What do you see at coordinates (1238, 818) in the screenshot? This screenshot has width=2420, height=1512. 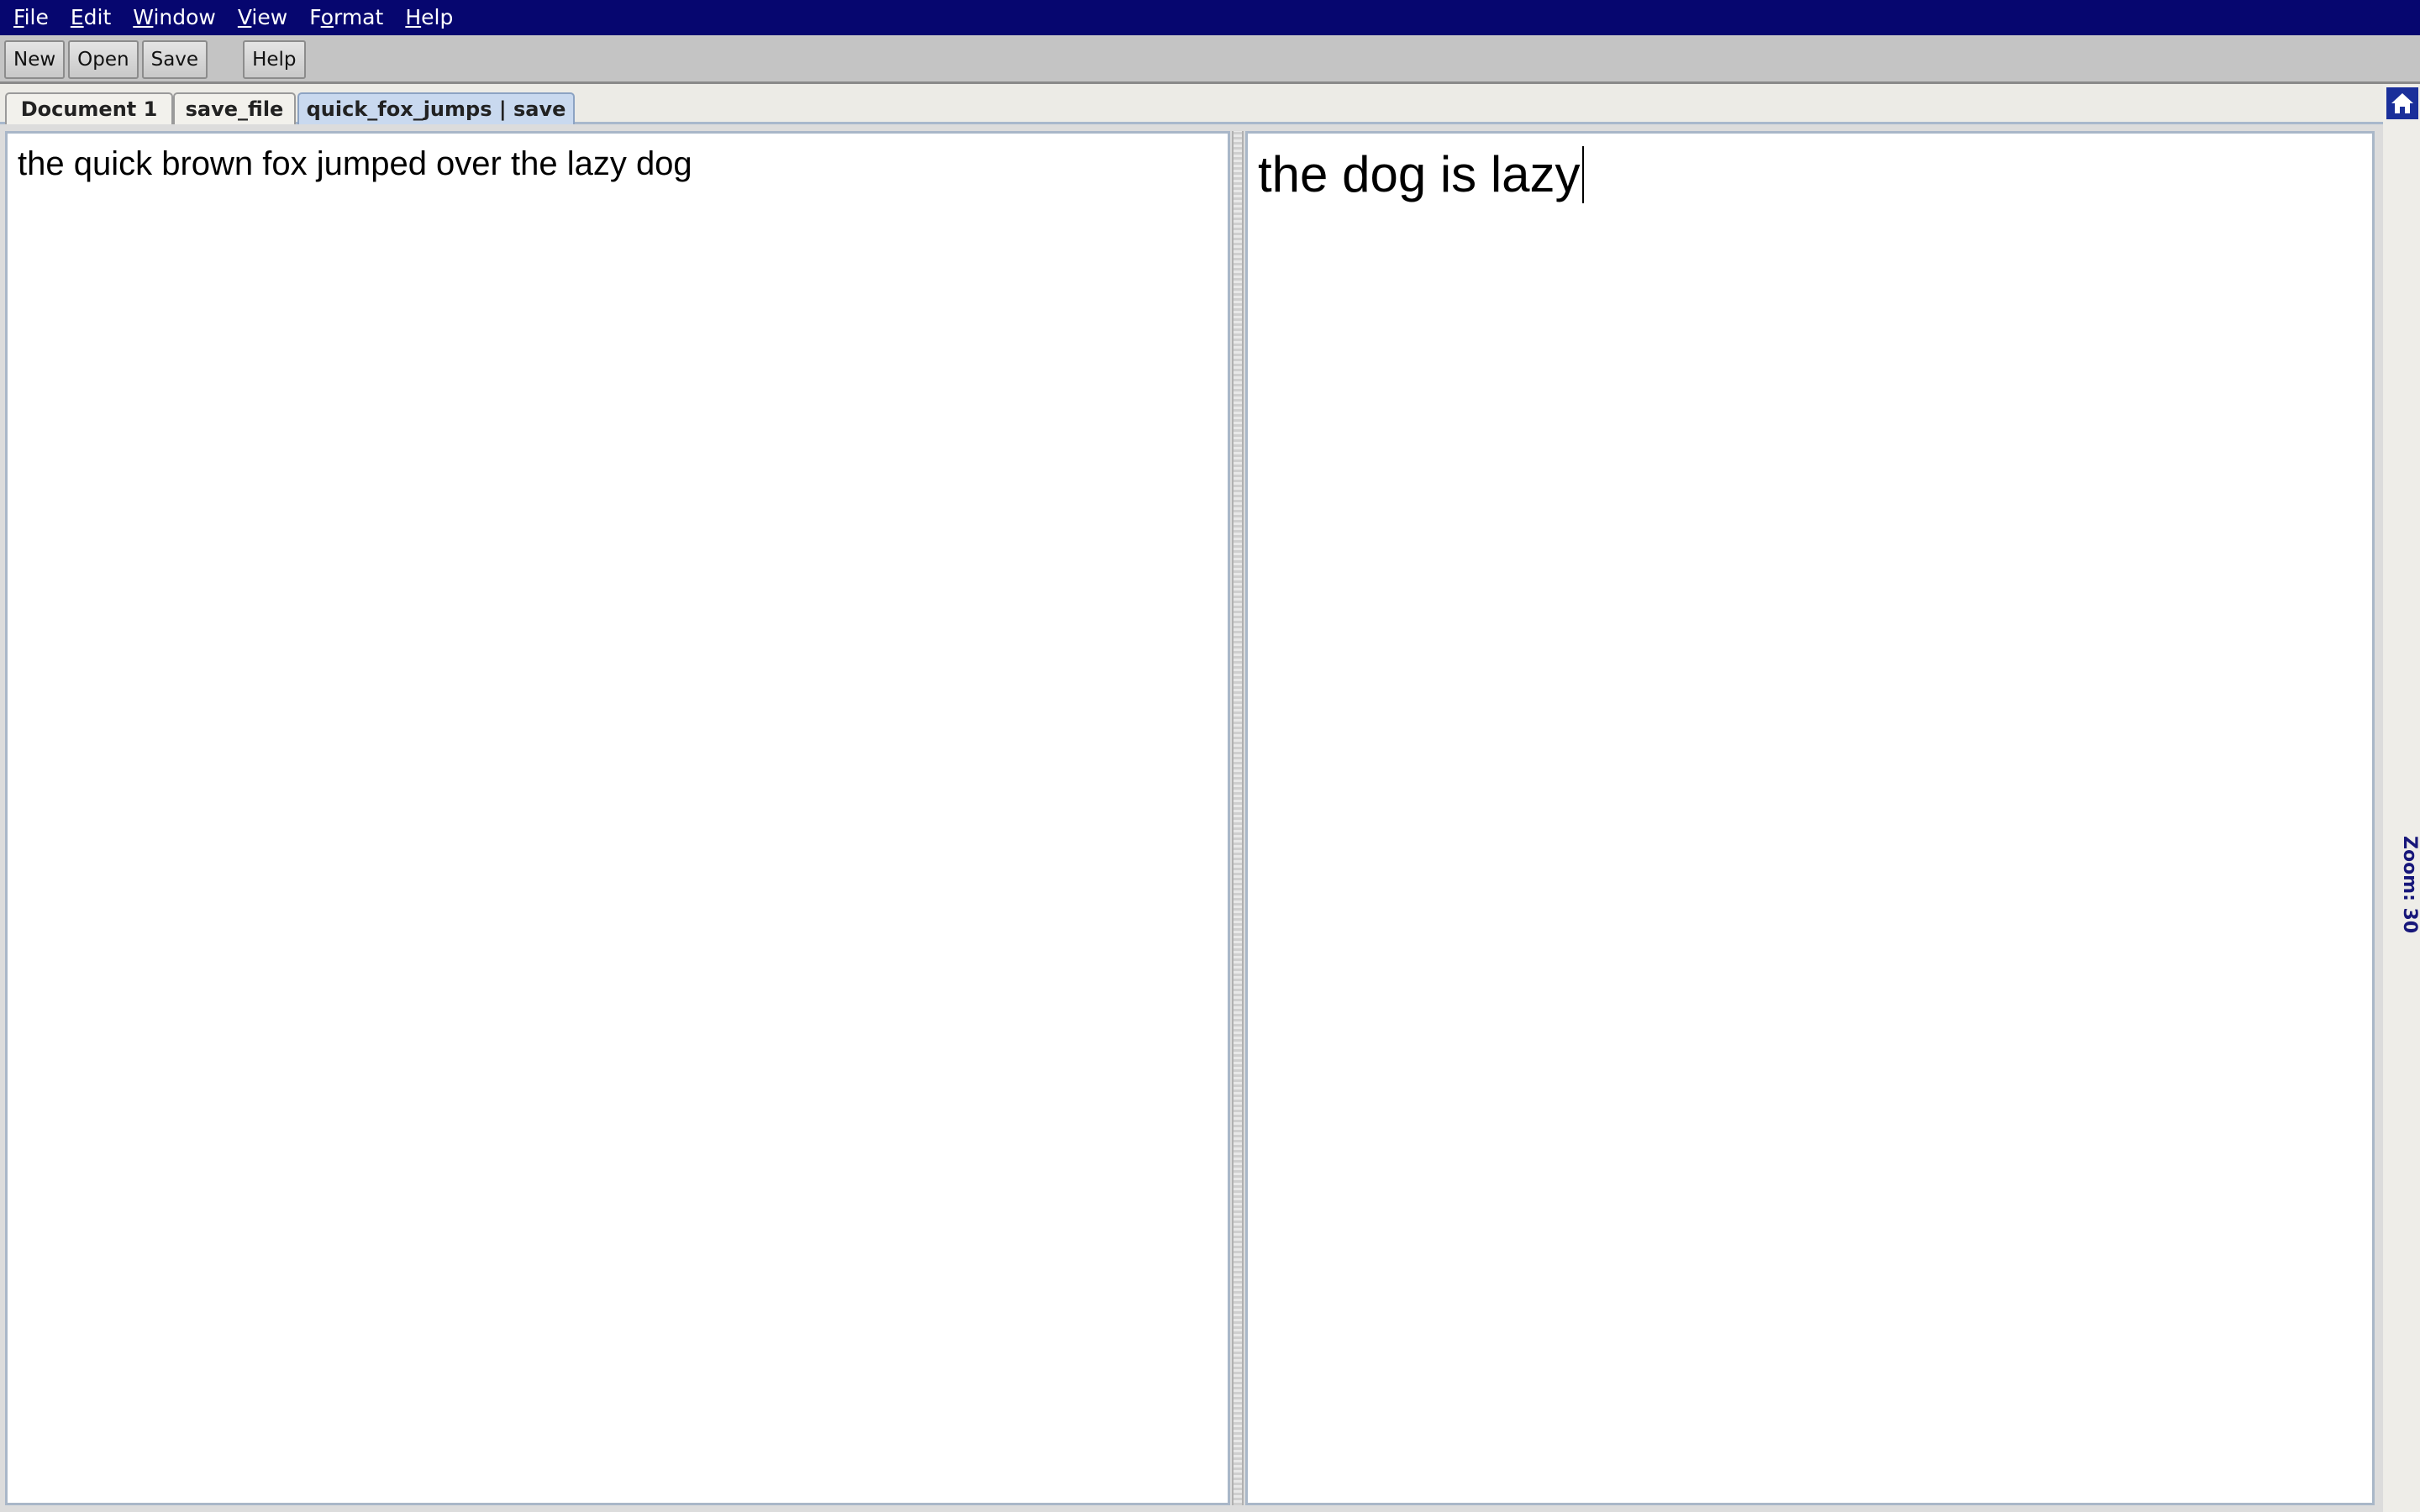 I see `split-pane-divider` at bounding box center [1238, 818].